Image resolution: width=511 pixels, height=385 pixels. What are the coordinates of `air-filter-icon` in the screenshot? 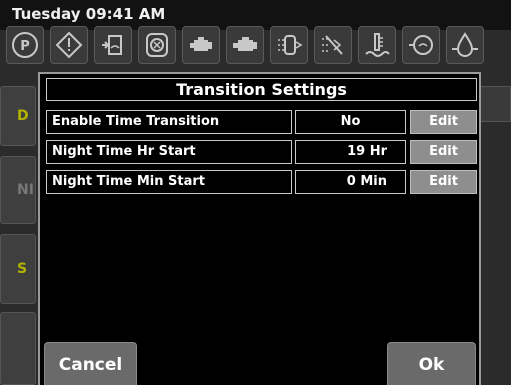 It's located at (157, 45).